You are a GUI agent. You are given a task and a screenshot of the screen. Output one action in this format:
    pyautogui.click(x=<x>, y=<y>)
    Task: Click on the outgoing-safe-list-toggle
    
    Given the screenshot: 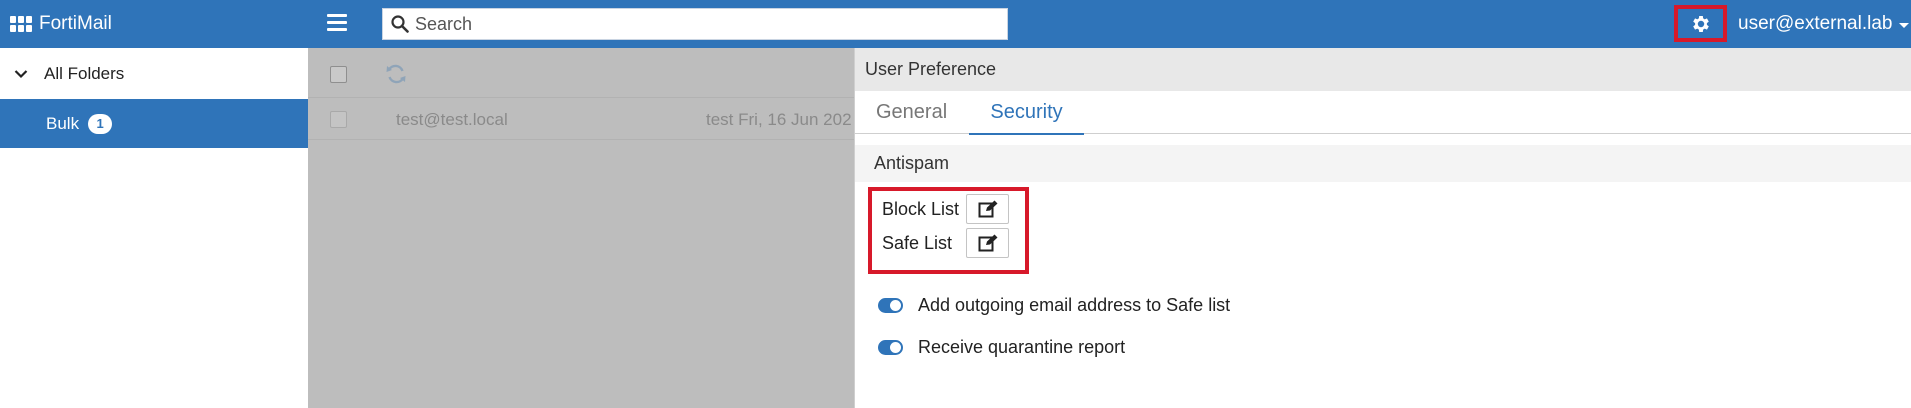 What is the action you would take?
    pyautogui.click(x=890, y=305)
    